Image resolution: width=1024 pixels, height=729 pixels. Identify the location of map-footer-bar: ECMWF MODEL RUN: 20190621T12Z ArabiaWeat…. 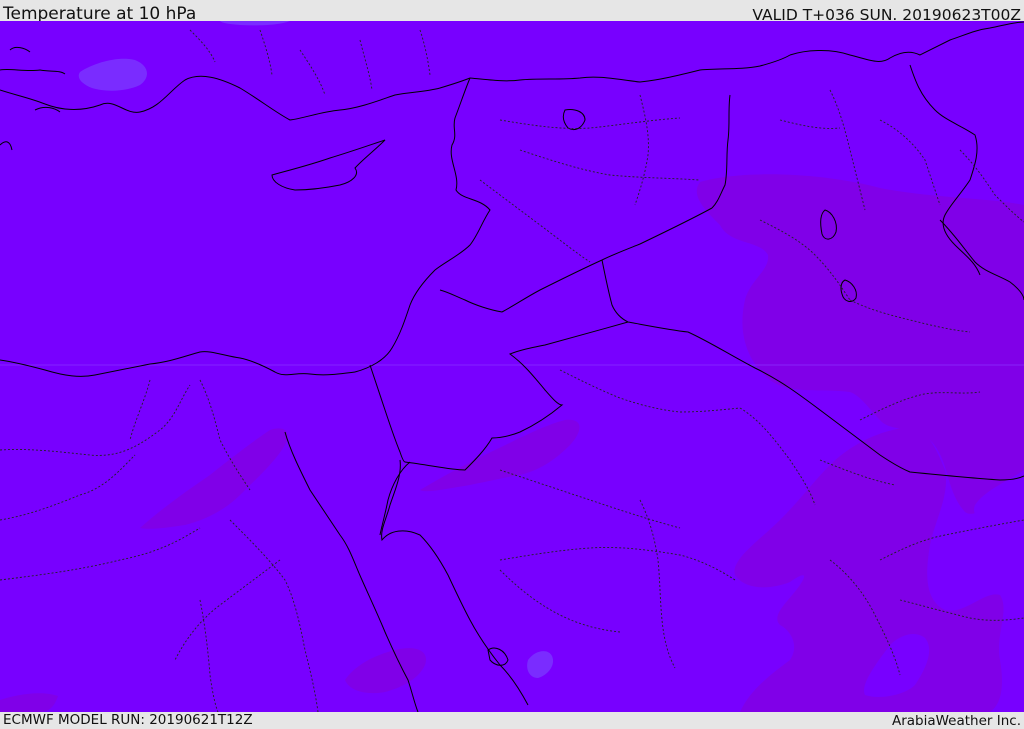
(512, 720).